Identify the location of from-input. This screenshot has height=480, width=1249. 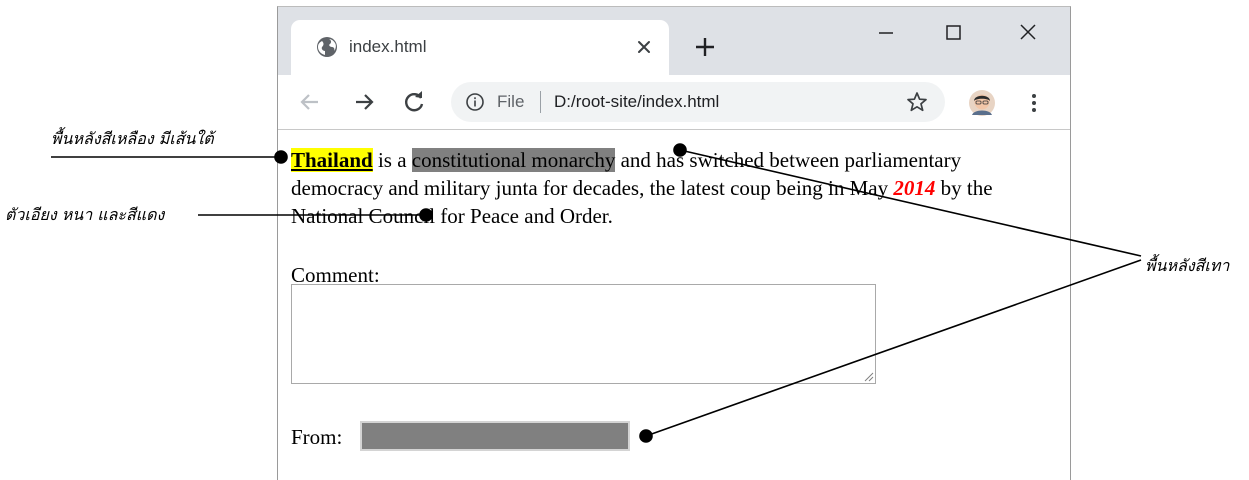
(495, 436).